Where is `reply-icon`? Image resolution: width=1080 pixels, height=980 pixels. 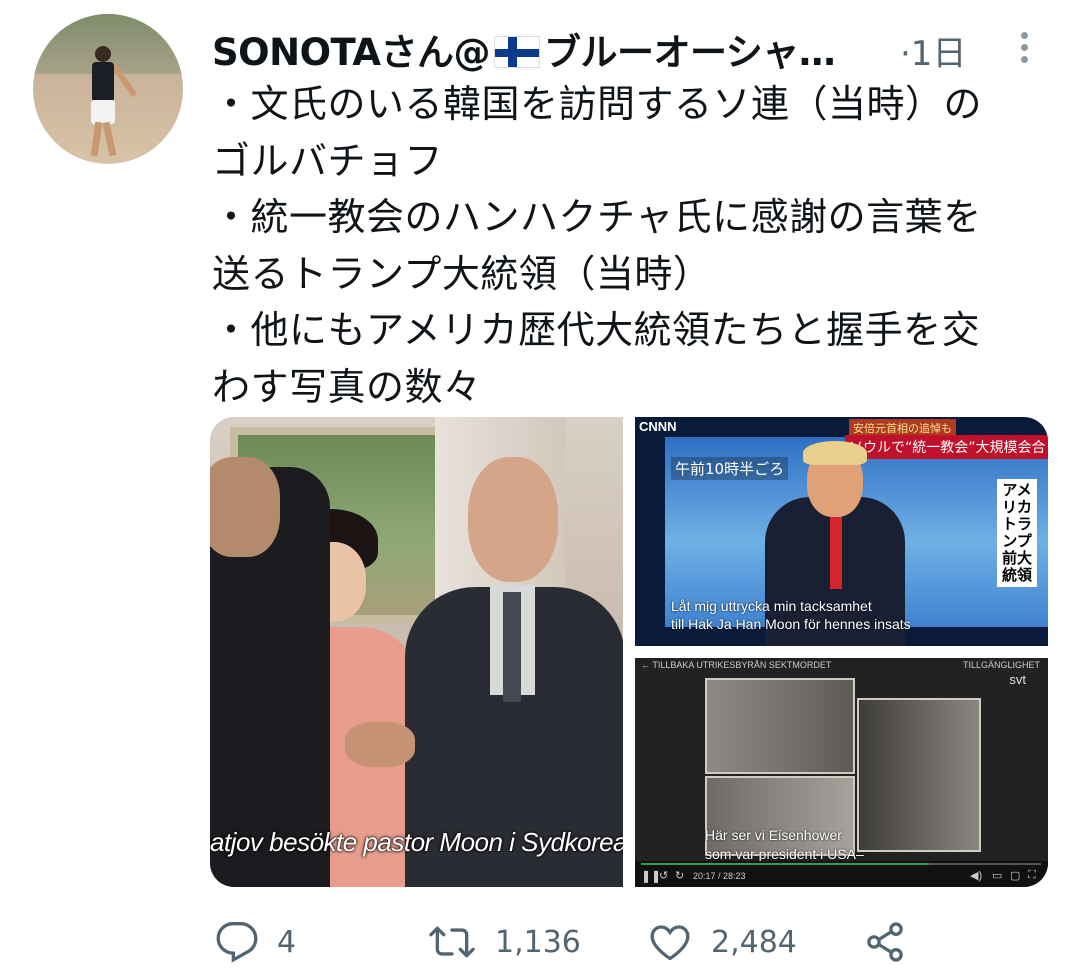
reply-icon is located at coordinates (237, 942).